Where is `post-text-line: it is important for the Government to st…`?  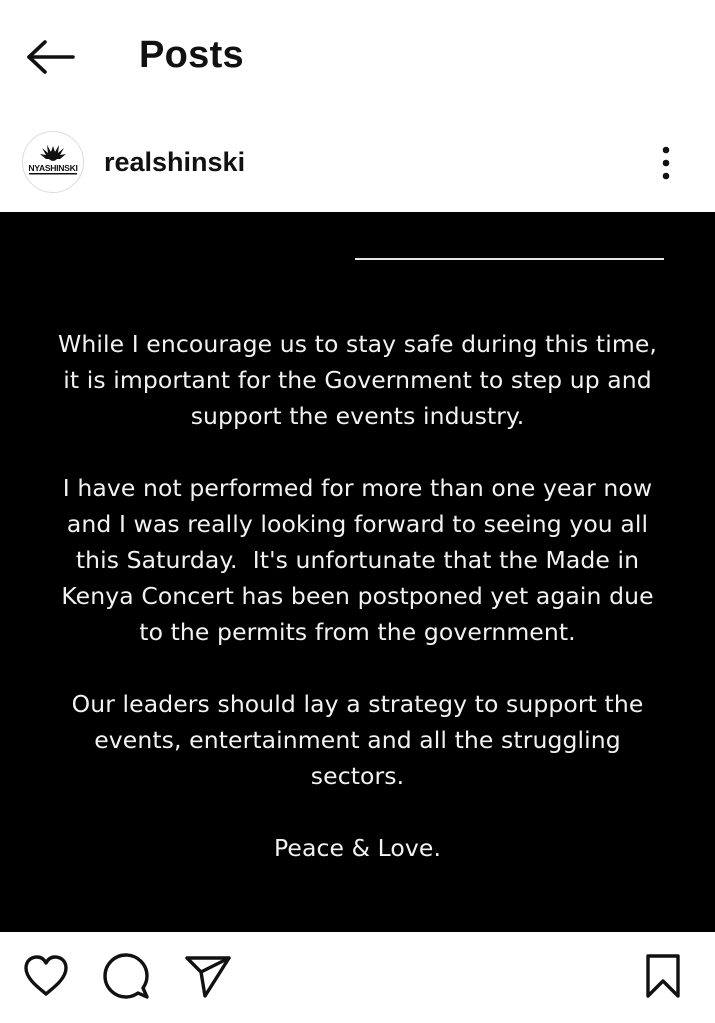
post-text-line: it is important for the Government to st… is located at coordinates (357, 380).